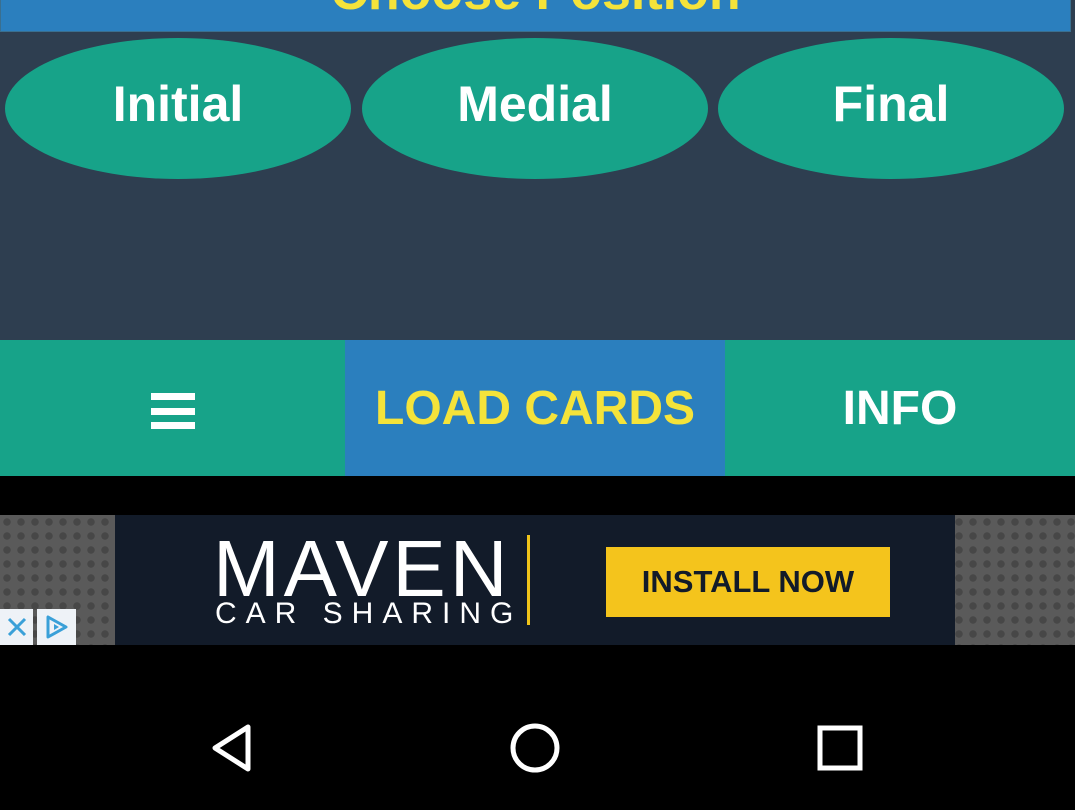 The height and width of the screenshot is (810, 1075). Describe the element at coordinates (369, 613) in the screenshot. I see `ad-brand-subtitle: CAR SHARING` at that location.